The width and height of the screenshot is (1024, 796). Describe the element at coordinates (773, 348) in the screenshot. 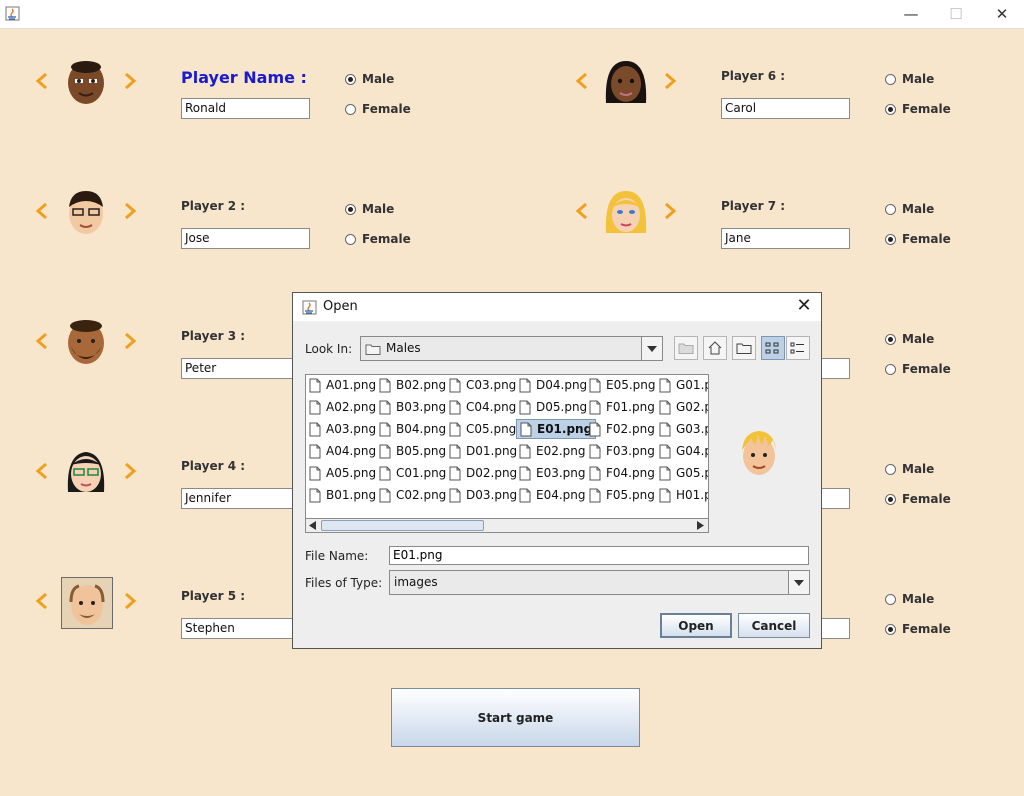

I see `list-view-button` at that location.